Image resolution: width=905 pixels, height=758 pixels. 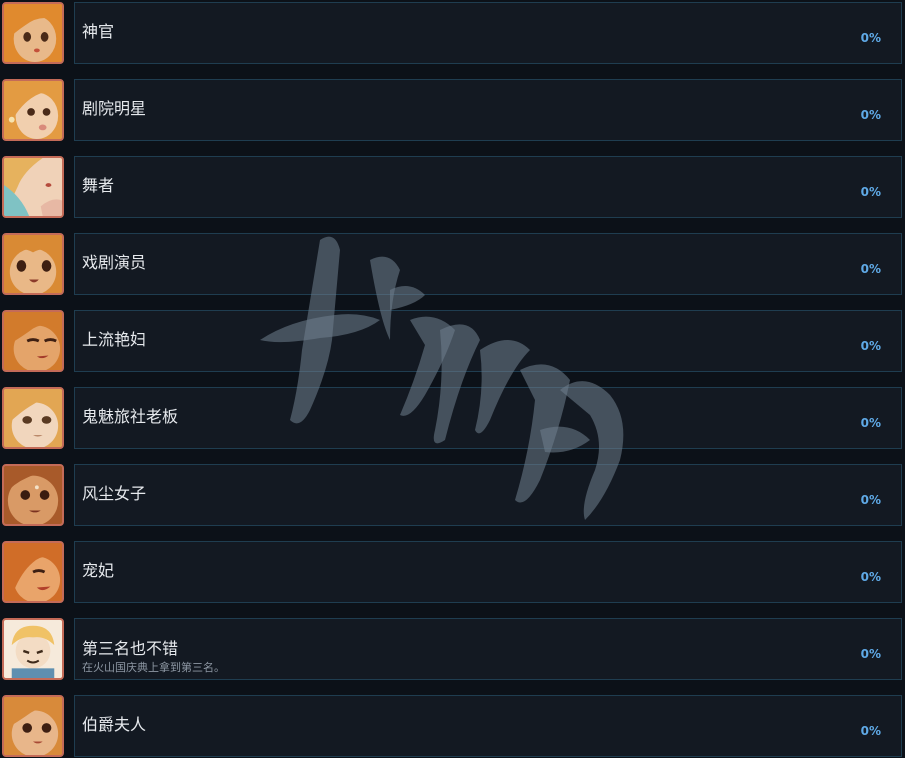 What do you see at coordinates (488, 649) in the screenshot?
I see `achievement-panel: 第三名也不错 在火山国庆典上拿到第三名。 0%` at bounding box center [488, 649].